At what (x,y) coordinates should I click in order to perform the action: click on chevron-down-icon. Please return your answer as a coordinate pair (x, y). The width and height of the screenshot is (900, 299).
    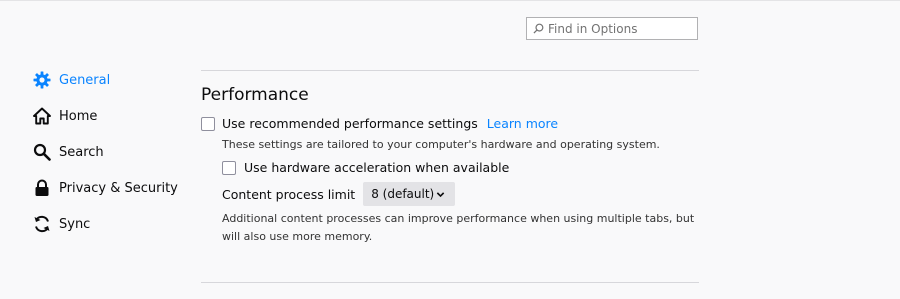
    Looking at the image, I should click on (440, 194).